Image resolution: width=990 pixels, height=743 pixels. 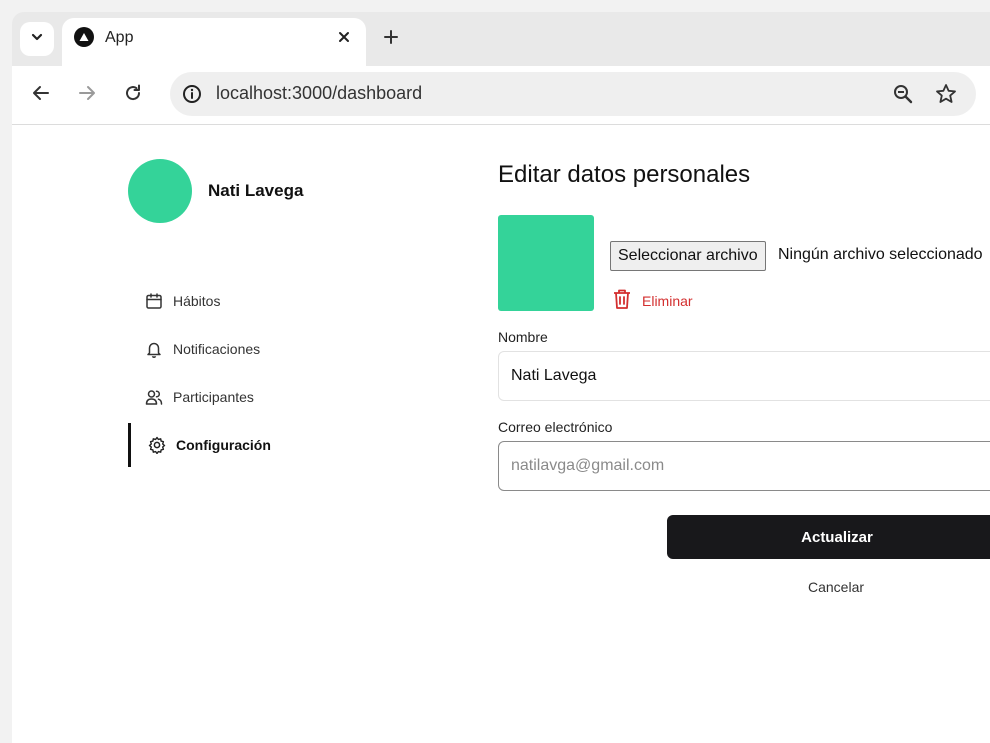 I want to click on browser-toolbar: localhost:3000/dashboard, so click(x=501, y=95).